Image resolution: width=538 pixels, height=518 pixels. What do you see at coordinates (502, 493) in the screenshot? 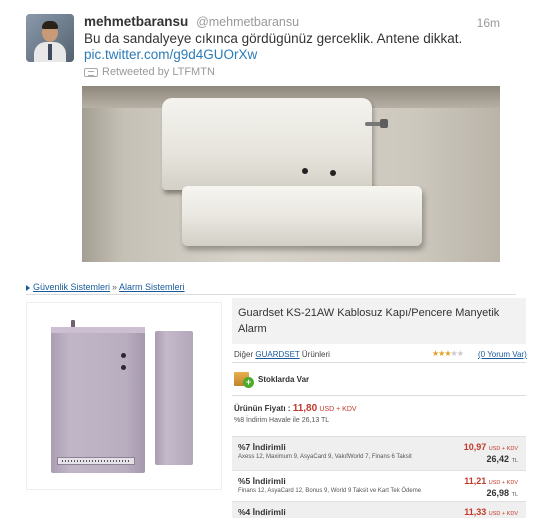
I see `installment-total: 26,98 TL` at bounding box center [502, 493].